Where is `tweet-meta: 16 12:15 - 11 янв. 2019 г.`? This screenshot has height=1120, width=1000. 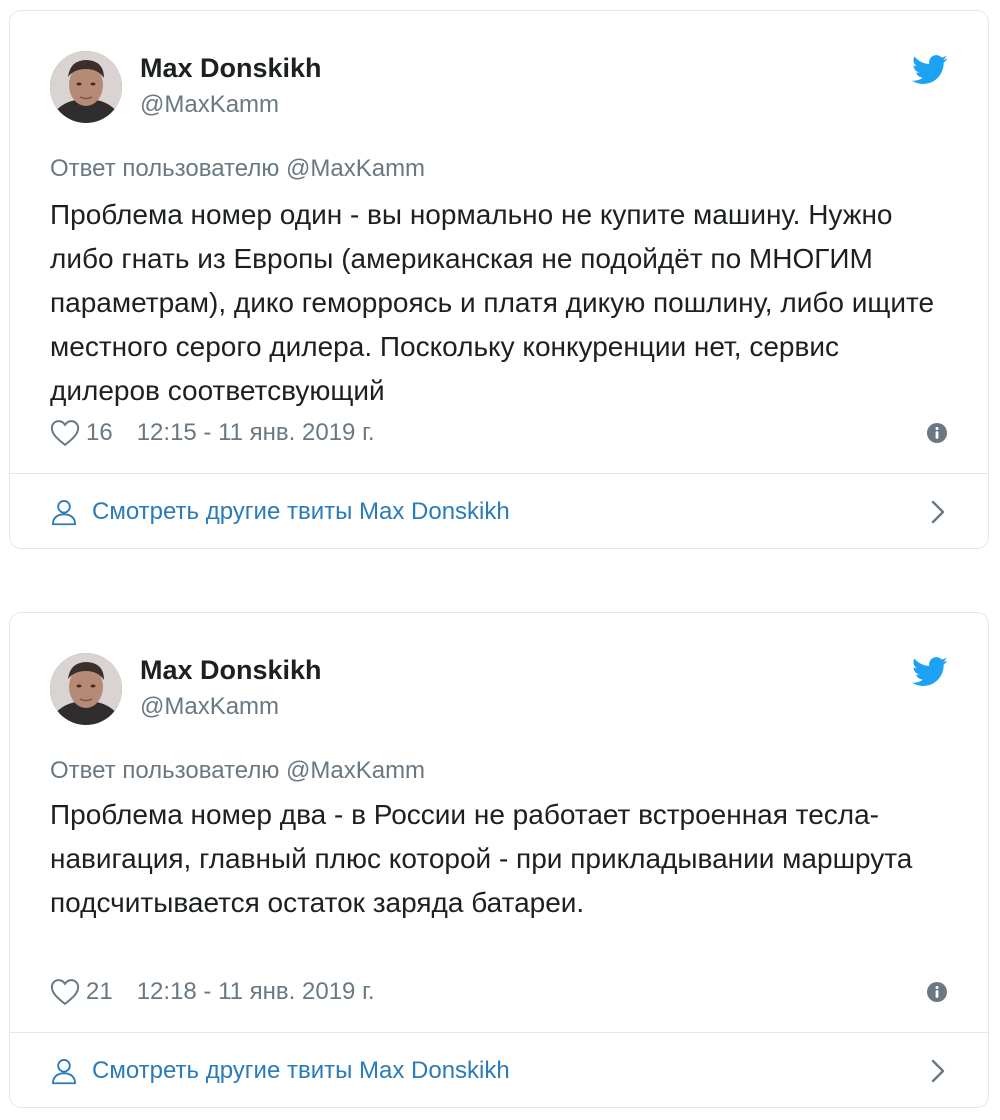 tweet-meta: 16 12:15 - 11 янв. 2019 г. is located at coordinates (499, 433).